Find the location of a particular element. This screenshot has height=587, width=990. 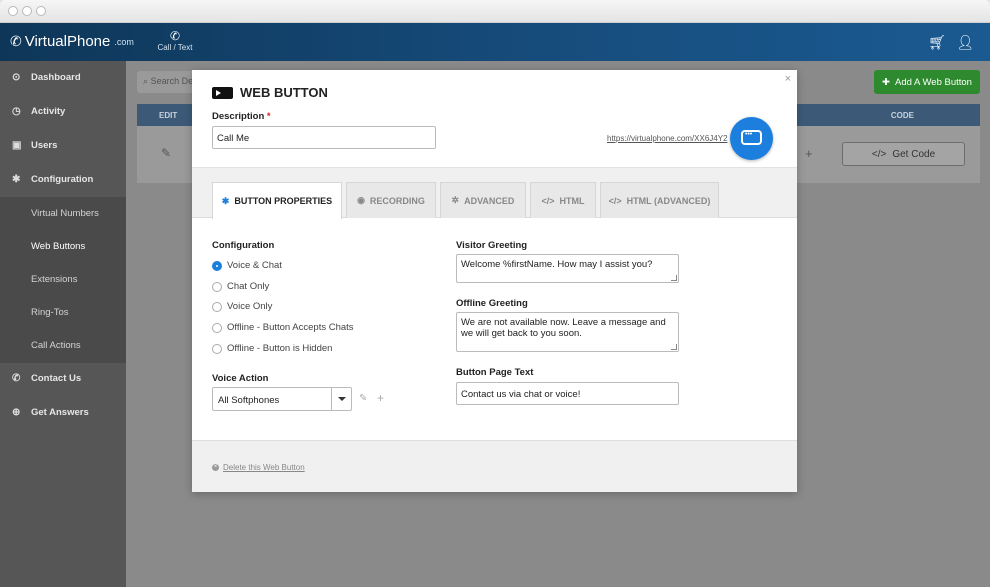

subnav-item-virtual-numbers: Virtual Numbers is located at coordinates (63, 213).